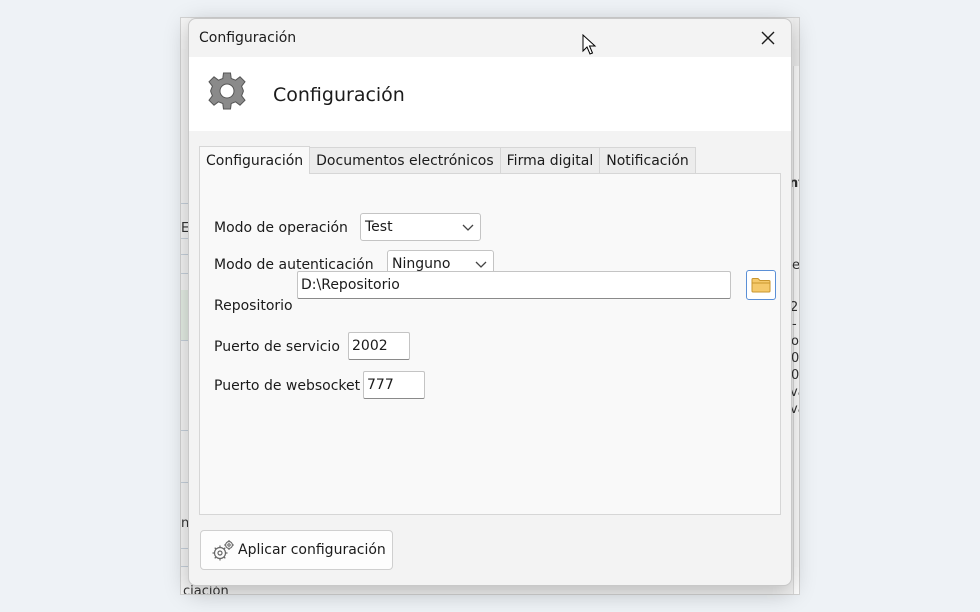 Image resolution: width=980 pixels, height=612 pixels. Describe the element at coordinates (550, 160) in the screenshot. I see `tab-firma-digital: Firma digital` at that location.